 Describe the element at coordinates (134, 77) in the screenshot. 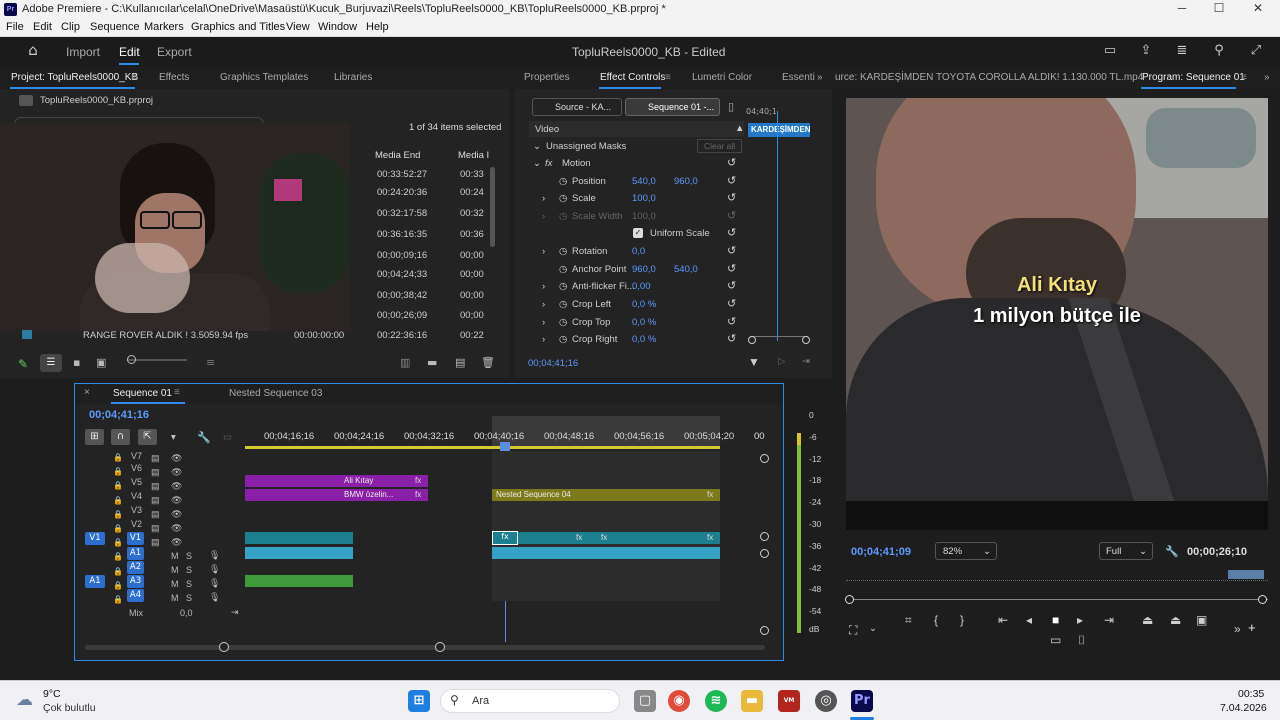

I see `tab-menu-icon: ≡` at that location.